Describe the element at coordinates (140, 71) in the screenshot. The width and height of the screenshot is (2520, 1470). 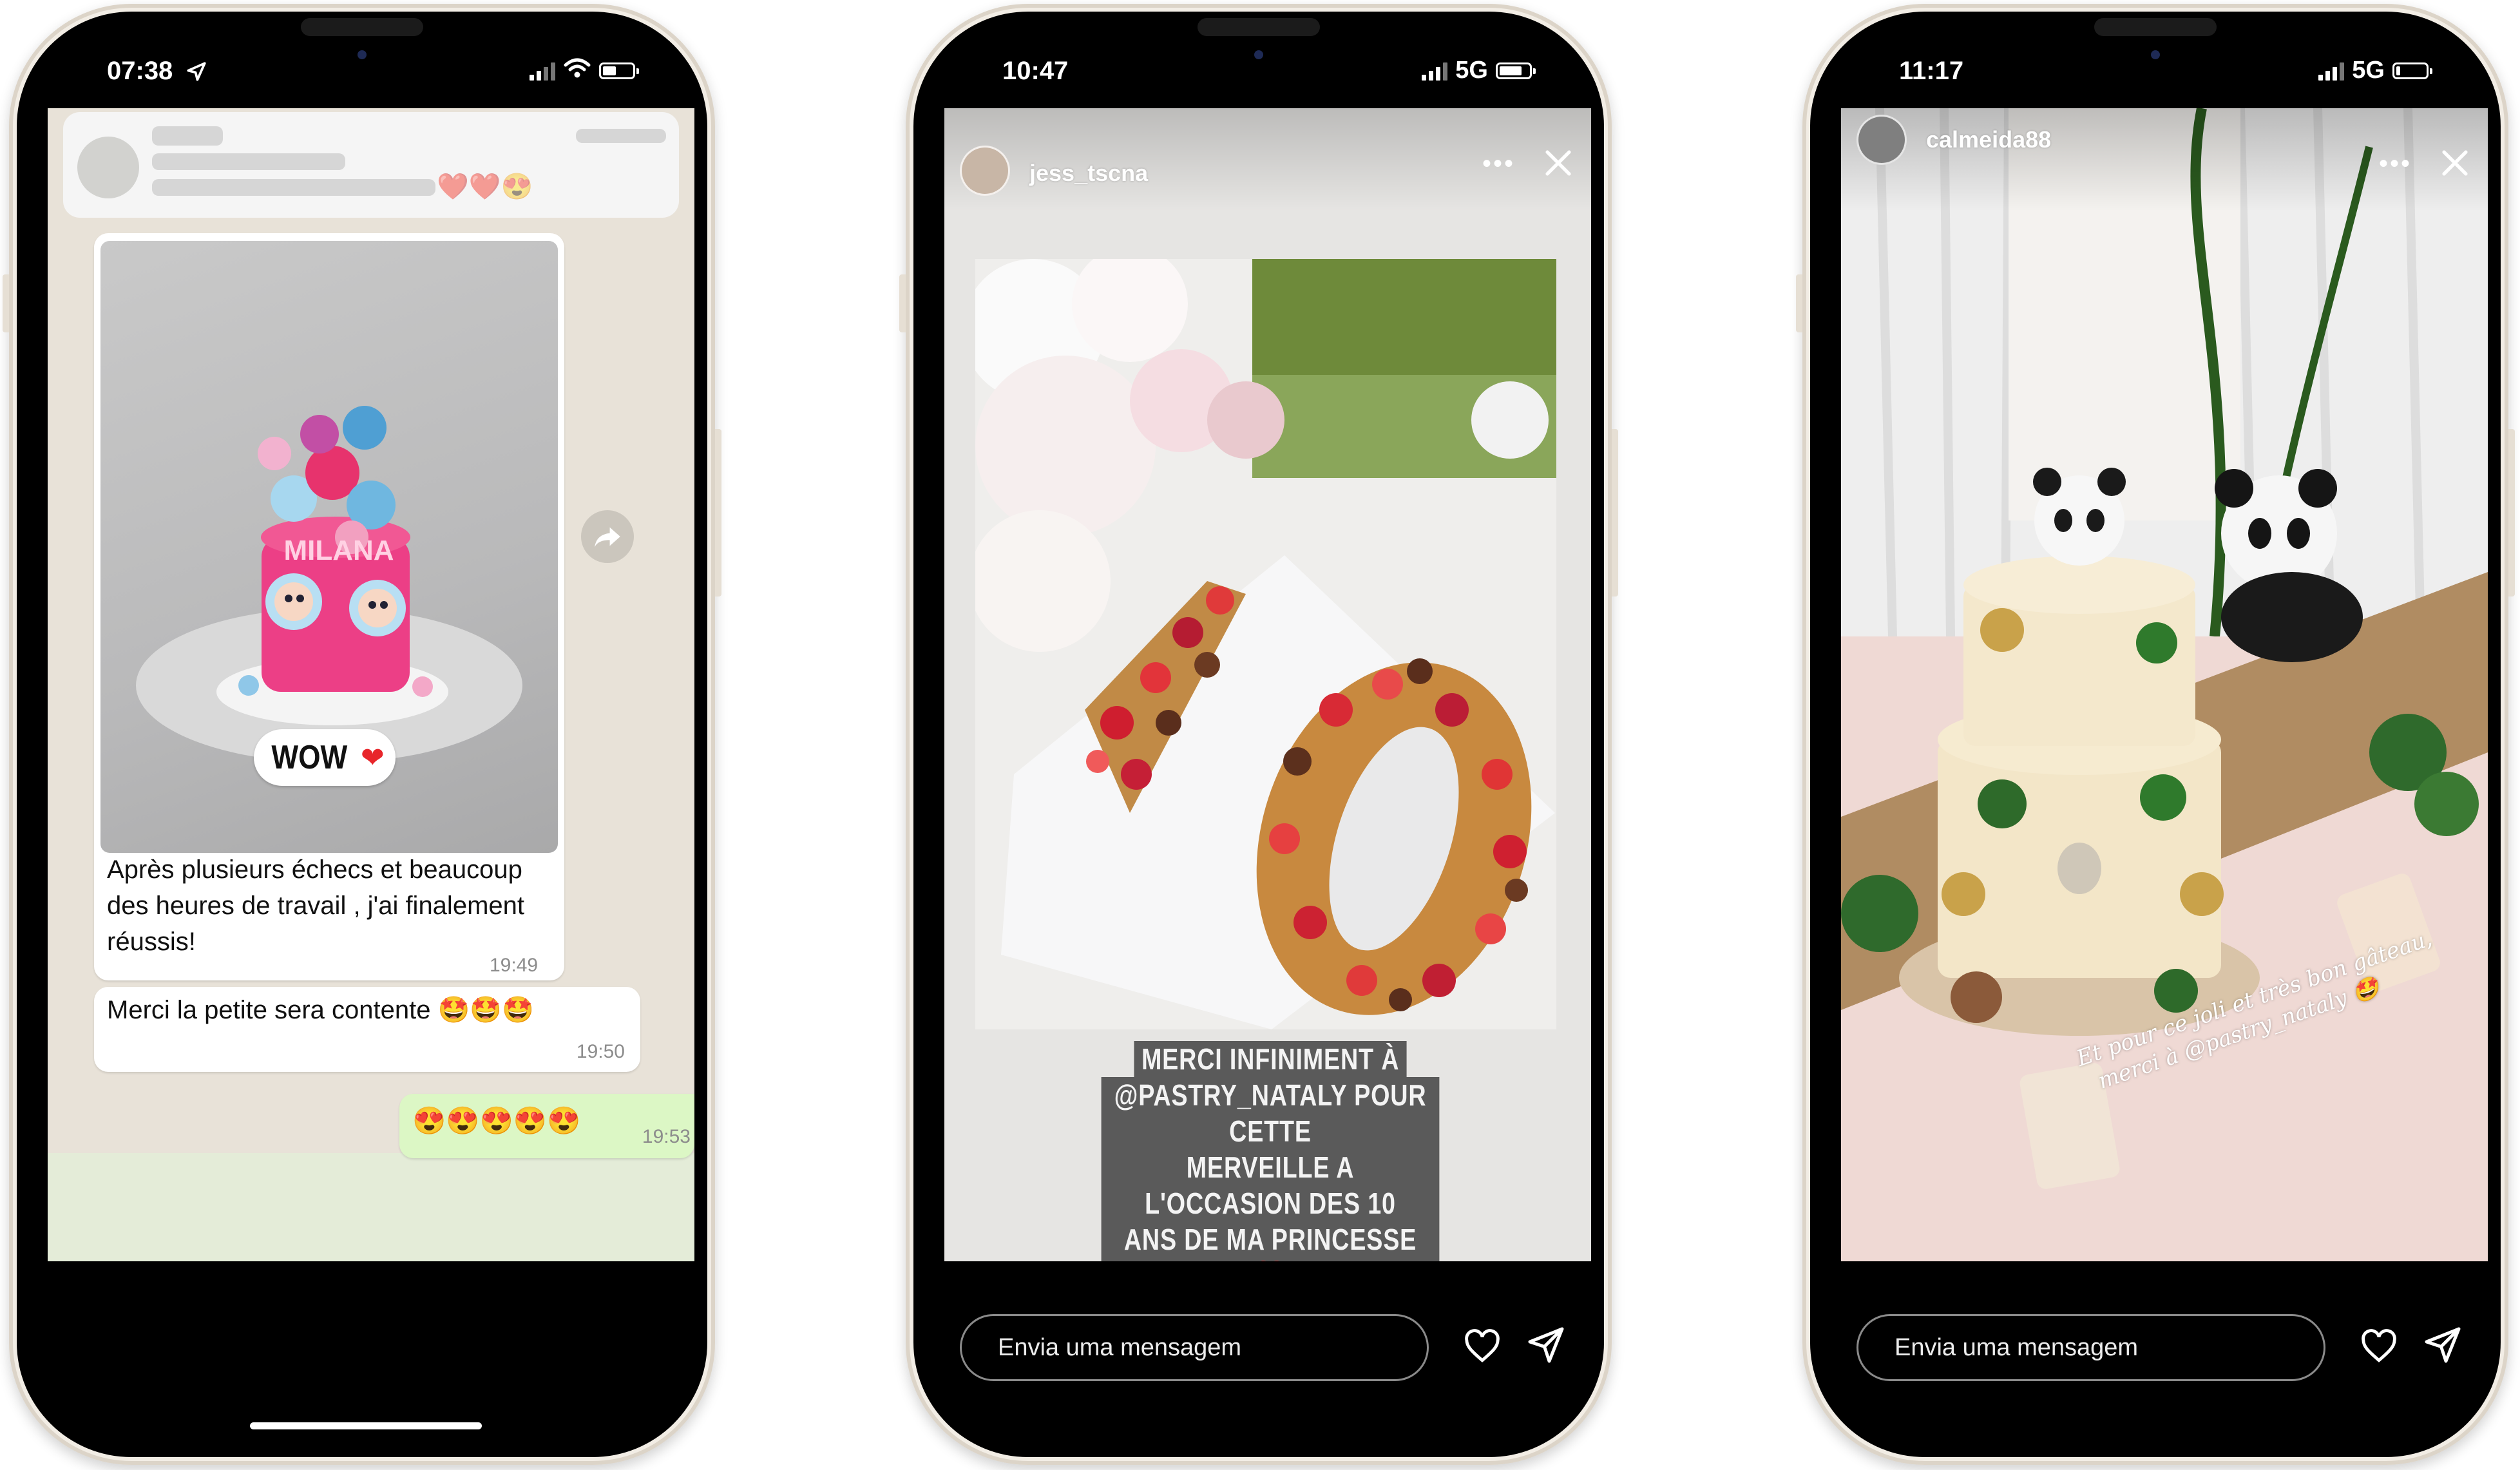
I see `status-time: 07:38` at that location.